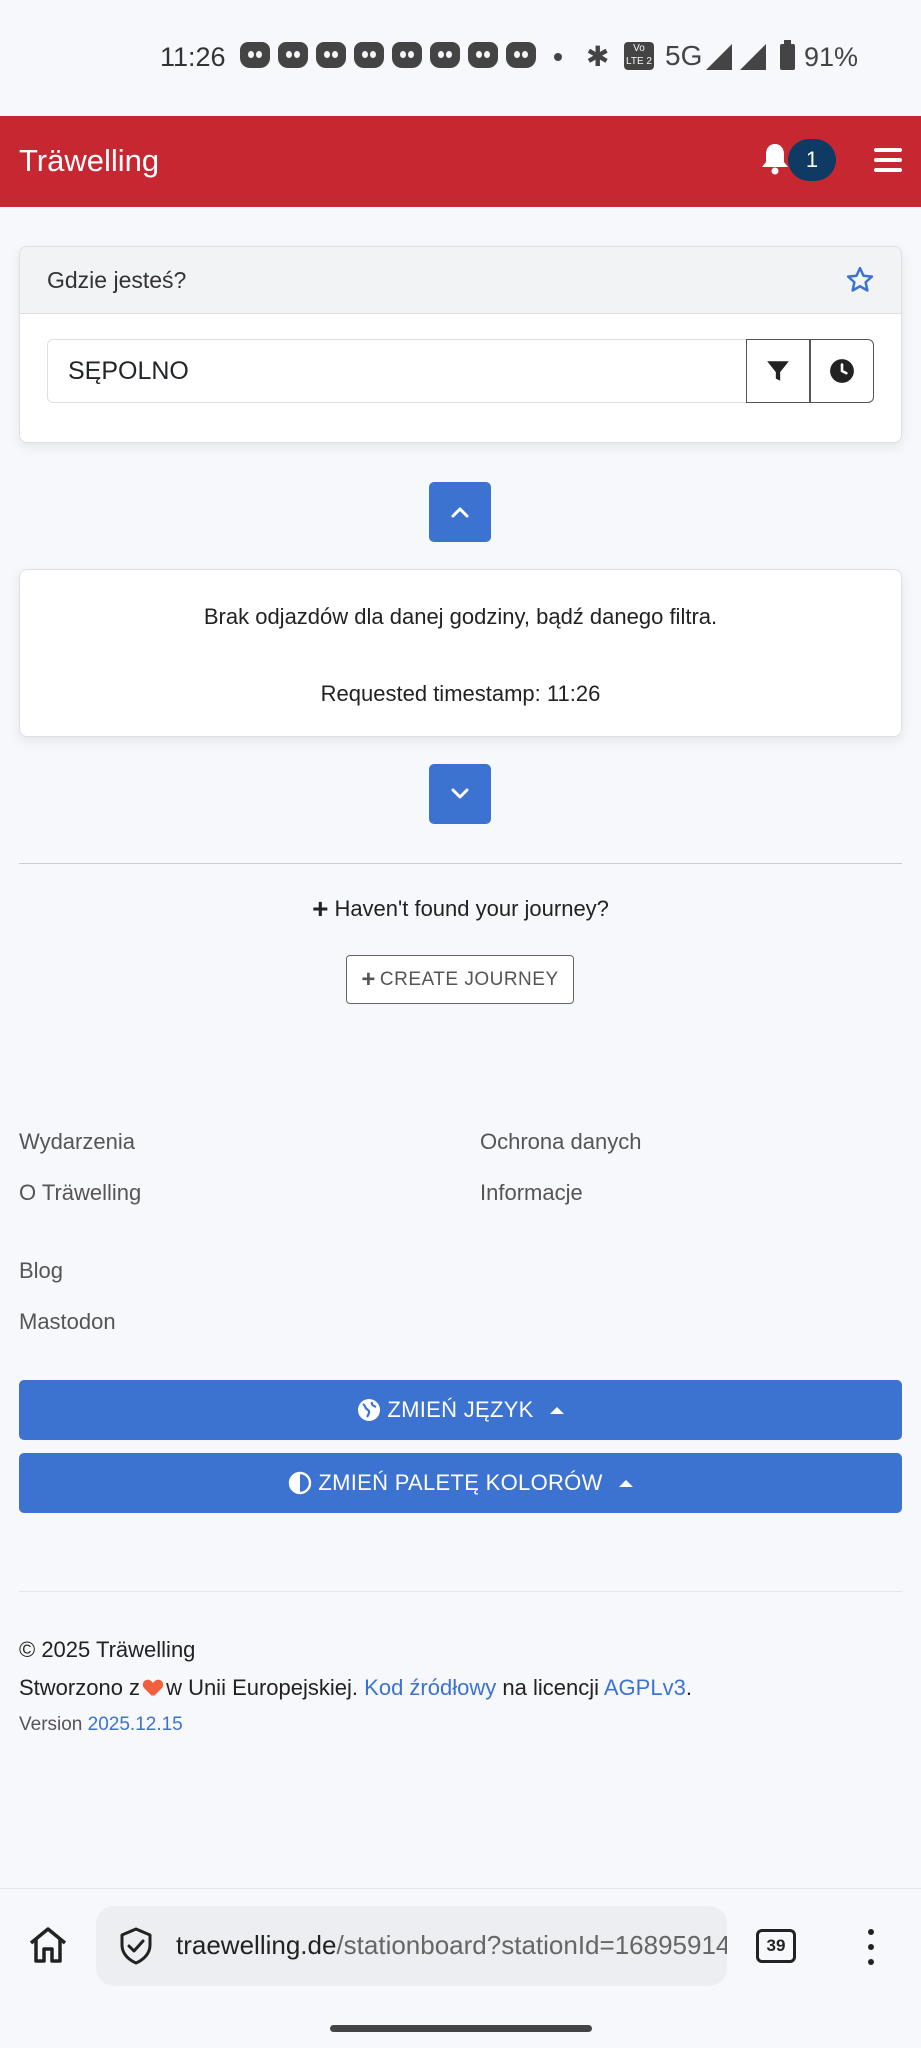 Image resolution: width=921 pixels, height=2048 pixels. Describe the element at coordinates (51, 1724) in the screenshot. I see `version-label: Version` at that location.